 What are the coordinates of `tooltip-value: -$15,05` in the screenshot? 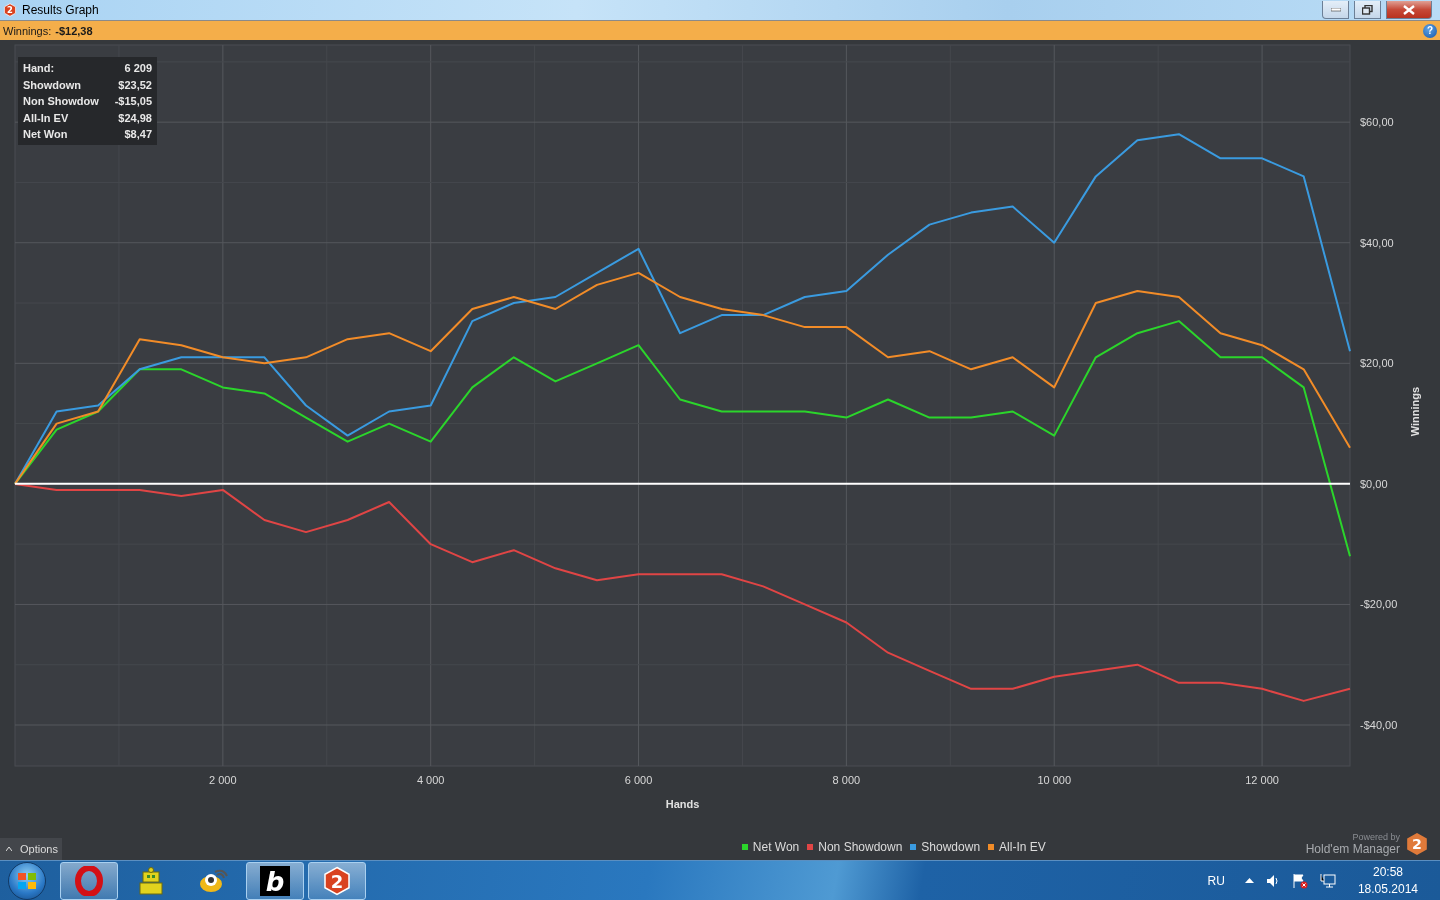 It's located at (133, 101).